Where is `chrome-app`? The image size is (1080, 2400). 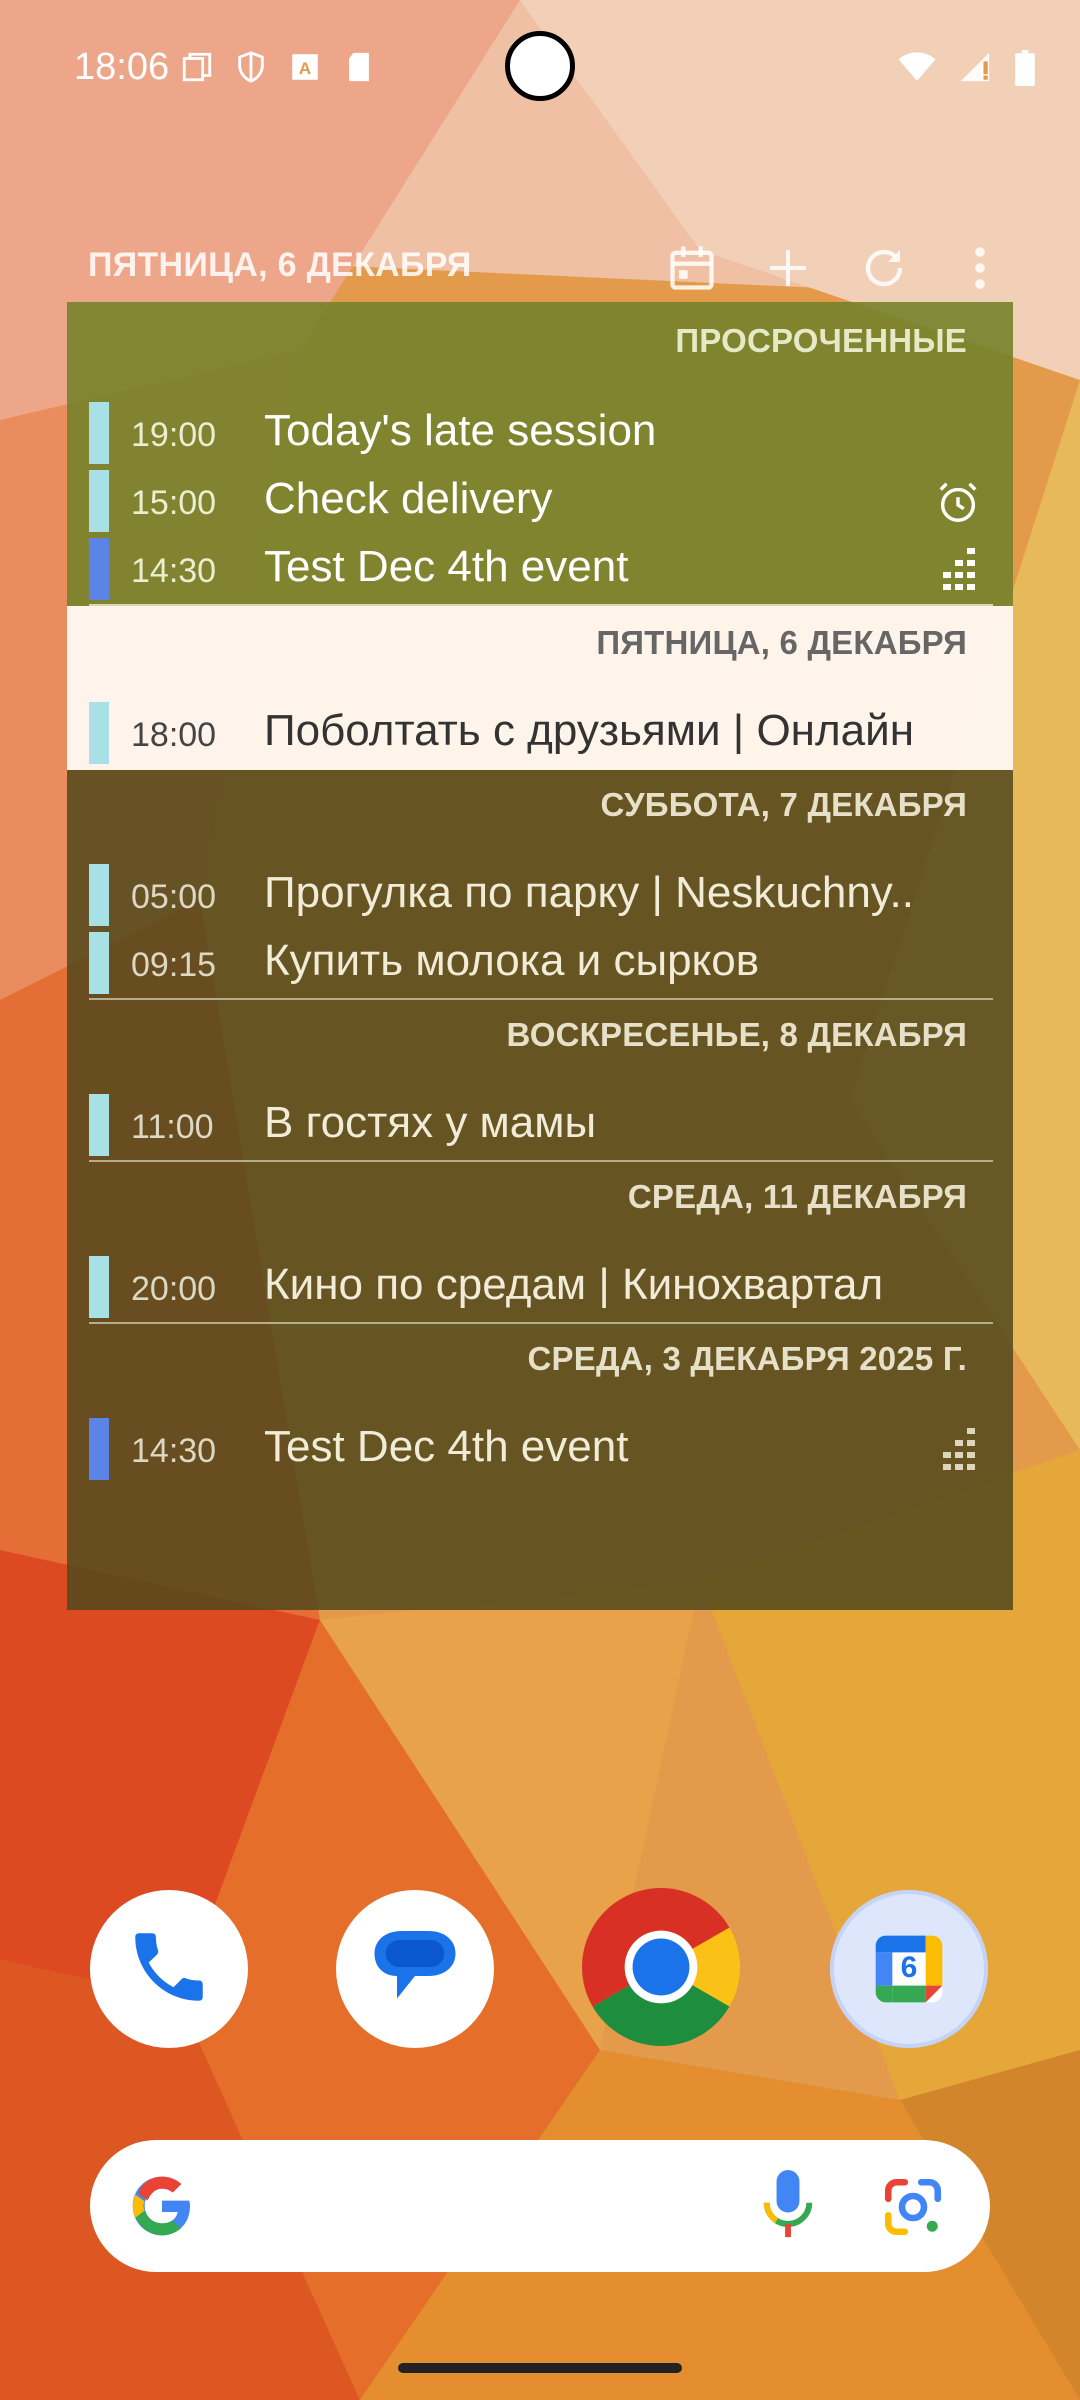
chrome-app is located at coordinates (661, 1969).